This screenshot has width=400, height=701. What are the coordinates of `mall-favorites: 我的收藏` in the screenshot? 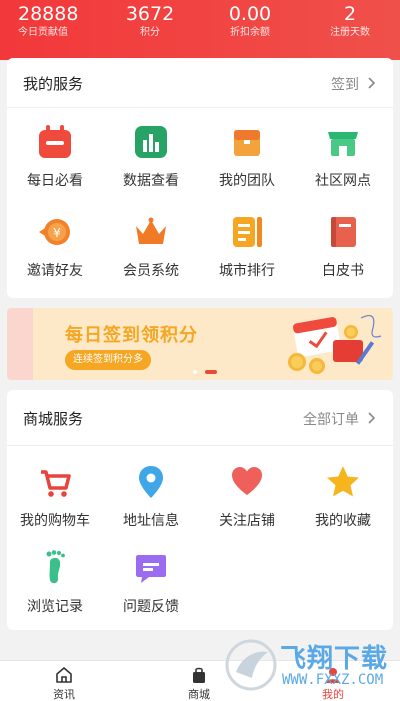 It's located at (343, 496).